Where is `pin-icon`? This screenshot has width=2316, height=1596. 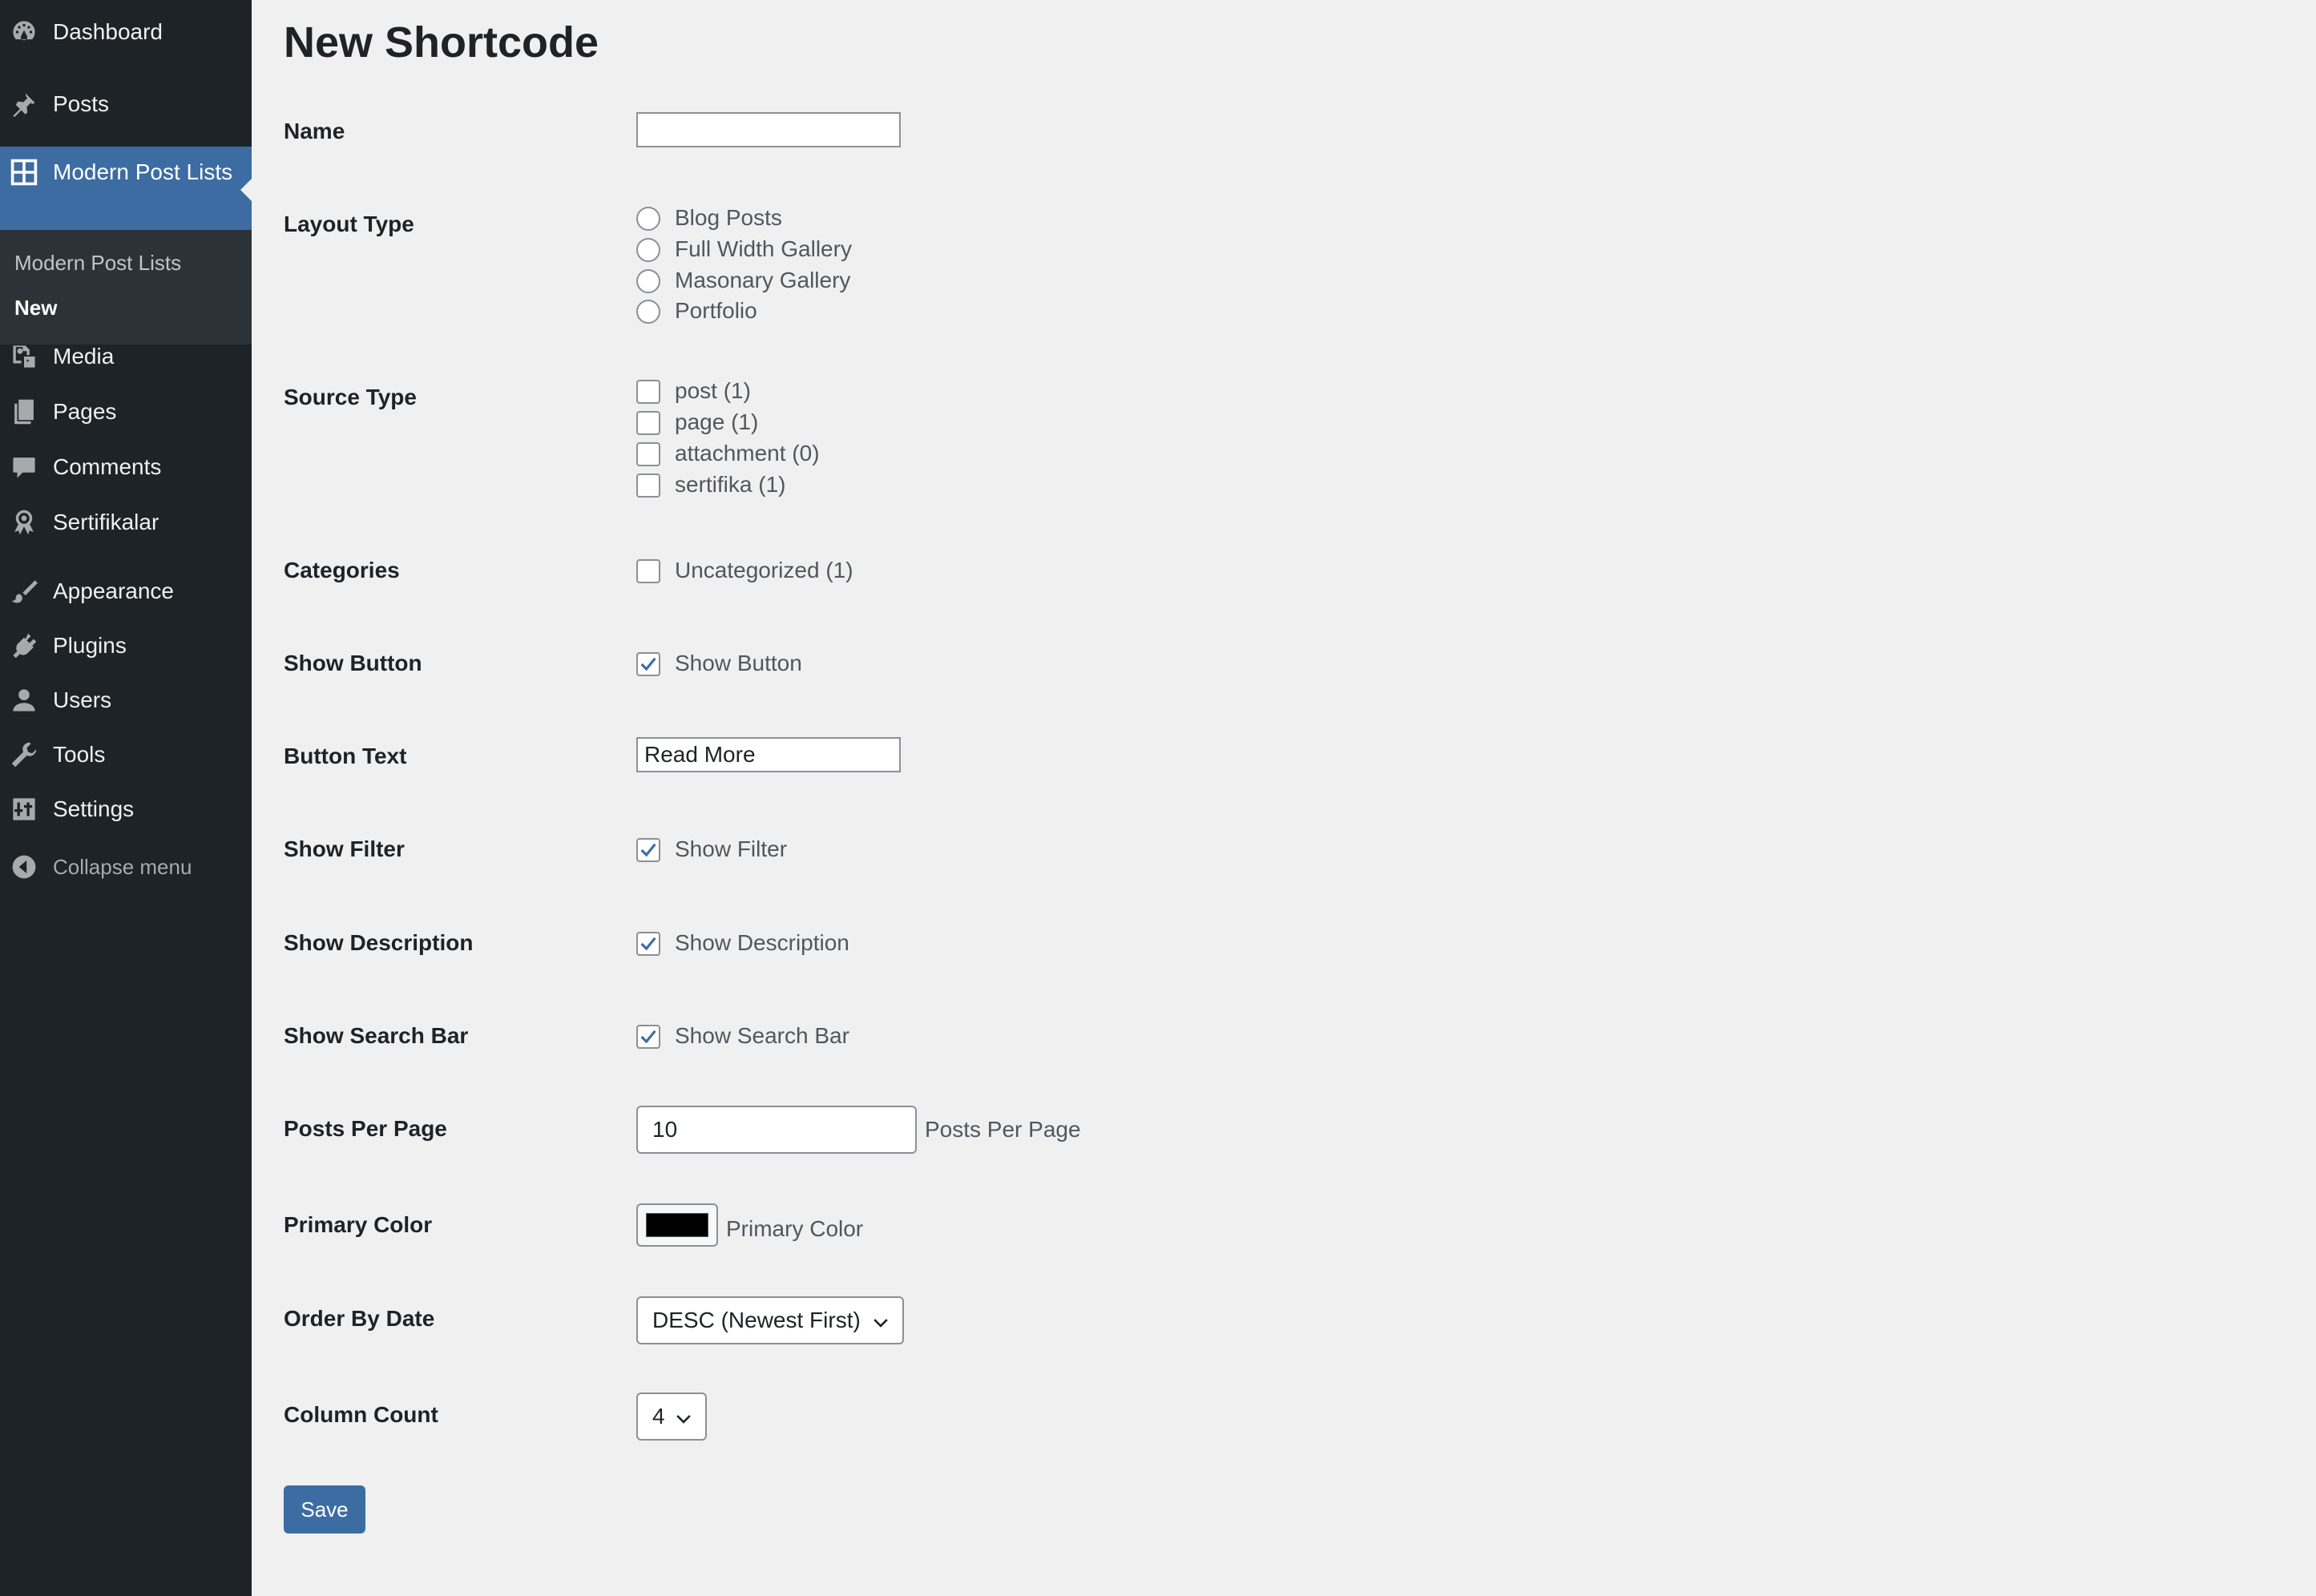 pin-icon is located at coordinates (24, 105).